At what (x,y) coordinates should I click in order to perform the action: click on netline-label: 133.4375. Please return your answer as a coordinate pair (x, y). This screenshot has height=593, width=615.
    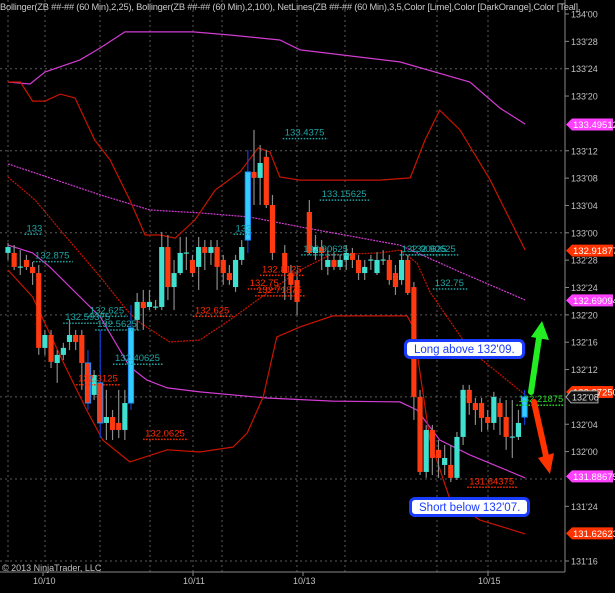
    Looking at the image, I should click on (305, 133).